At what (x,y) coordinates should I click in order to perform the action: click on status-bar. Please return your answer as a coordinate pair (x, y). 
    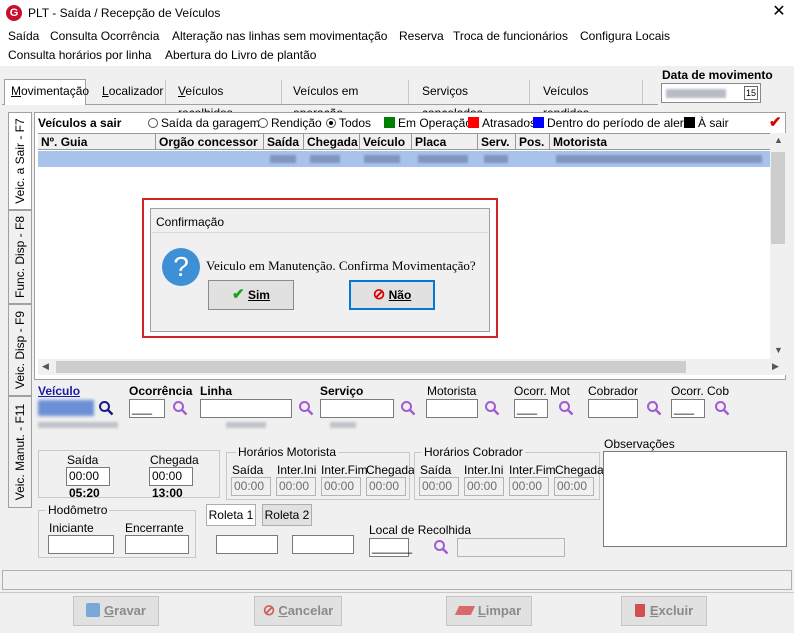
    Looking at the image, I should click on (397, 580).